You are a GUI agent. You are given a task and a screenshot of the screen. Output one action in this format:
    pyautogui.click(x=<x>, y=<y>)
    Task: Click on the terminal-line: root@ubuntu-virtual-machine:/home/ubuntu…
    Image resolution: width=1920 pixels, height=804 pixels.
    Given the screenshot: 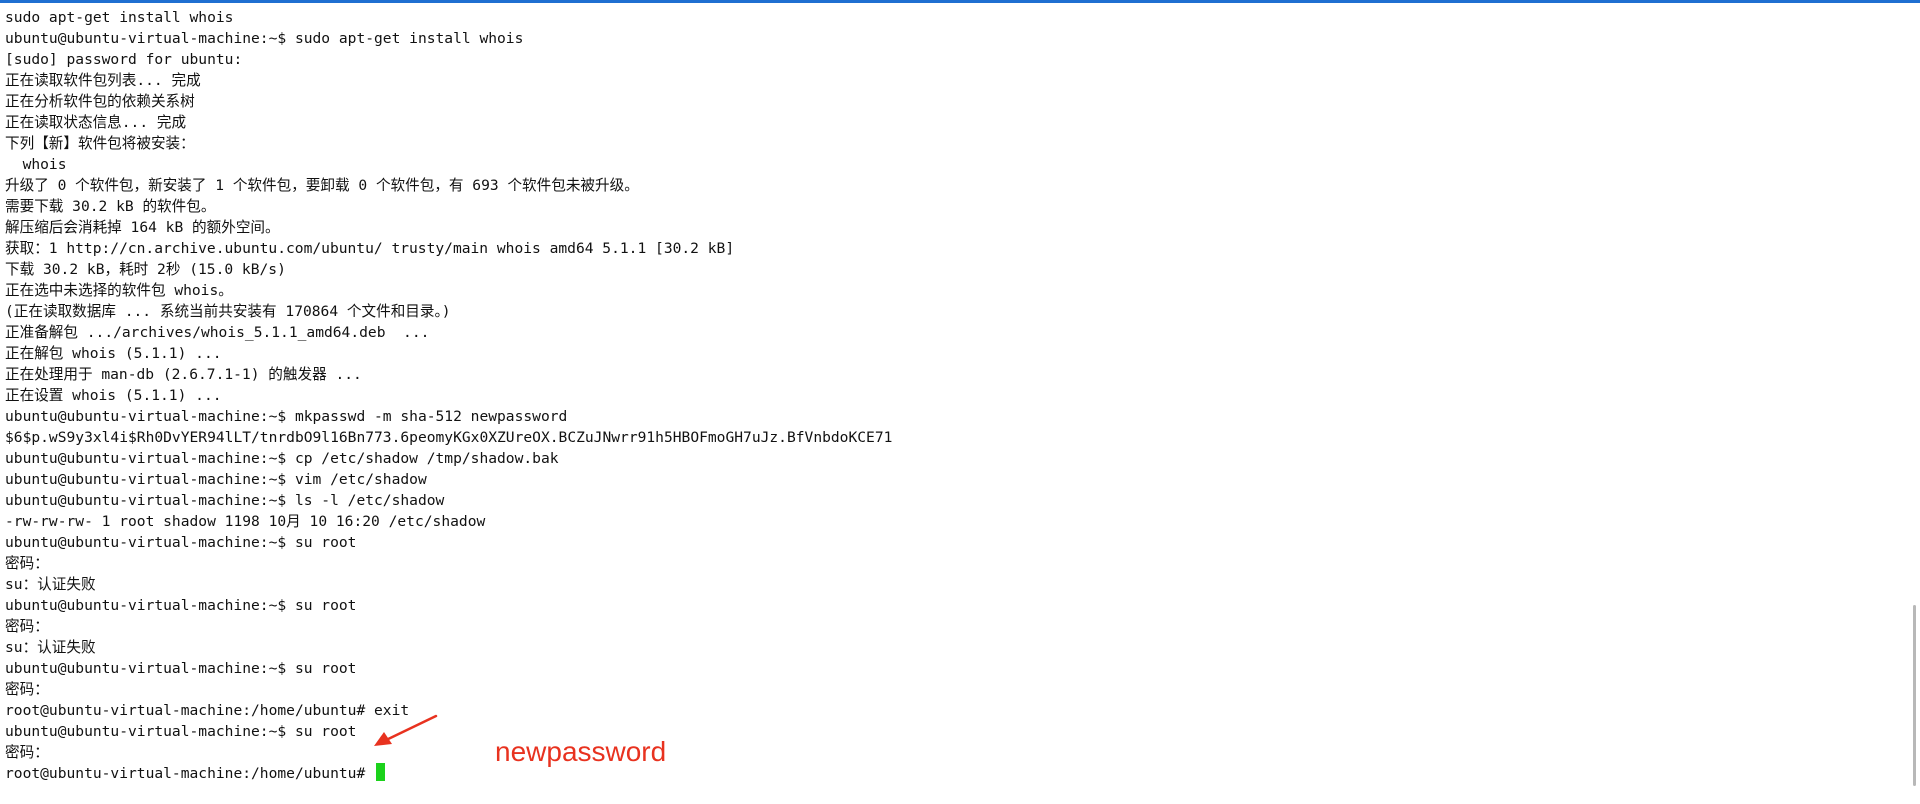 What is the action you would take?
    pyautogui.click(x=207, y=710)
    